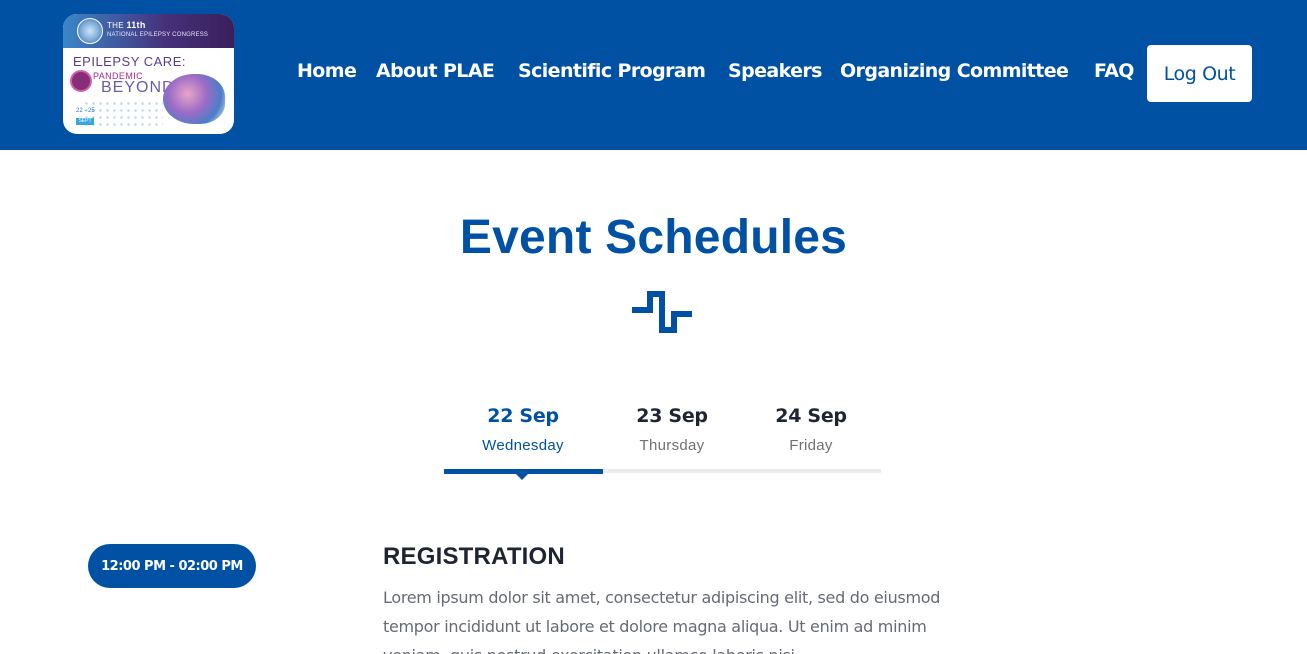 The height and width of the screenshot is (654, 1307). What do you see at coordinates (662, 312) in the screenshot?
I see `pulse-icon` at bounding box center [662, 312].